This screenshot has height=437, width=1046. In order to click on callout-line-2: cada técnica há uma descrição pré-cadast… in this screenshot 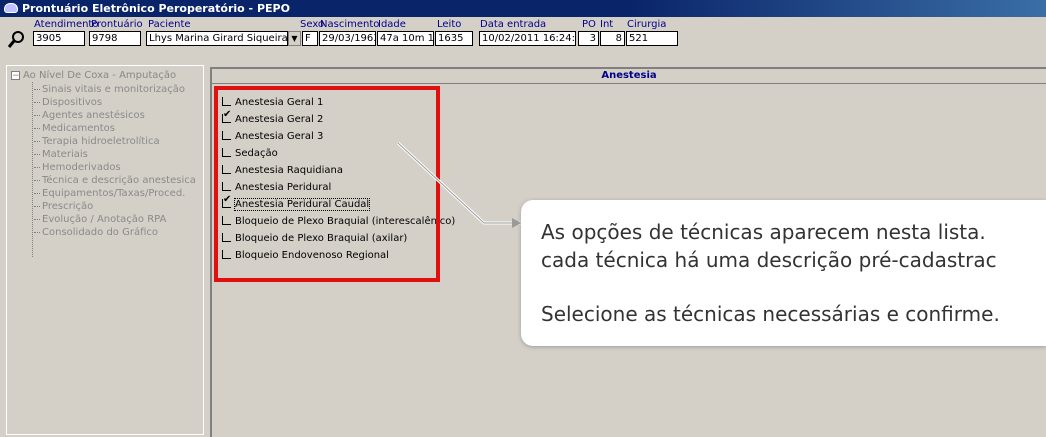, I will do `click(769, 260)`.